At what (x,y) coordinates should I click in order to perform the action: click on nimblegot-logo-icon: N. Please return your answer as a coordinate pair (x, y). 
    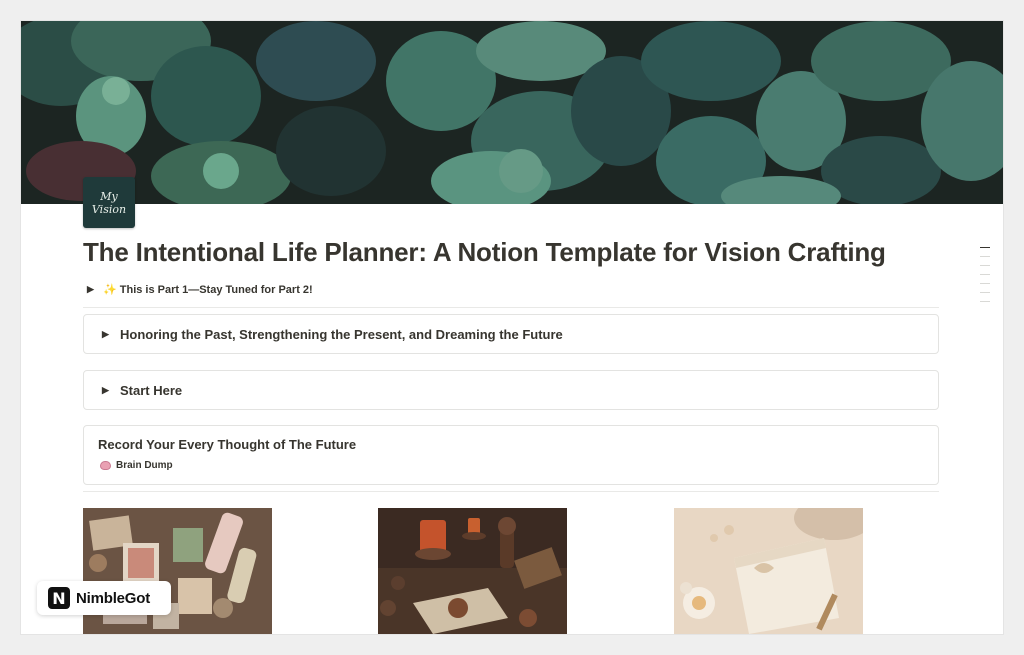
    Looking at the image, I should click on (59, 598).